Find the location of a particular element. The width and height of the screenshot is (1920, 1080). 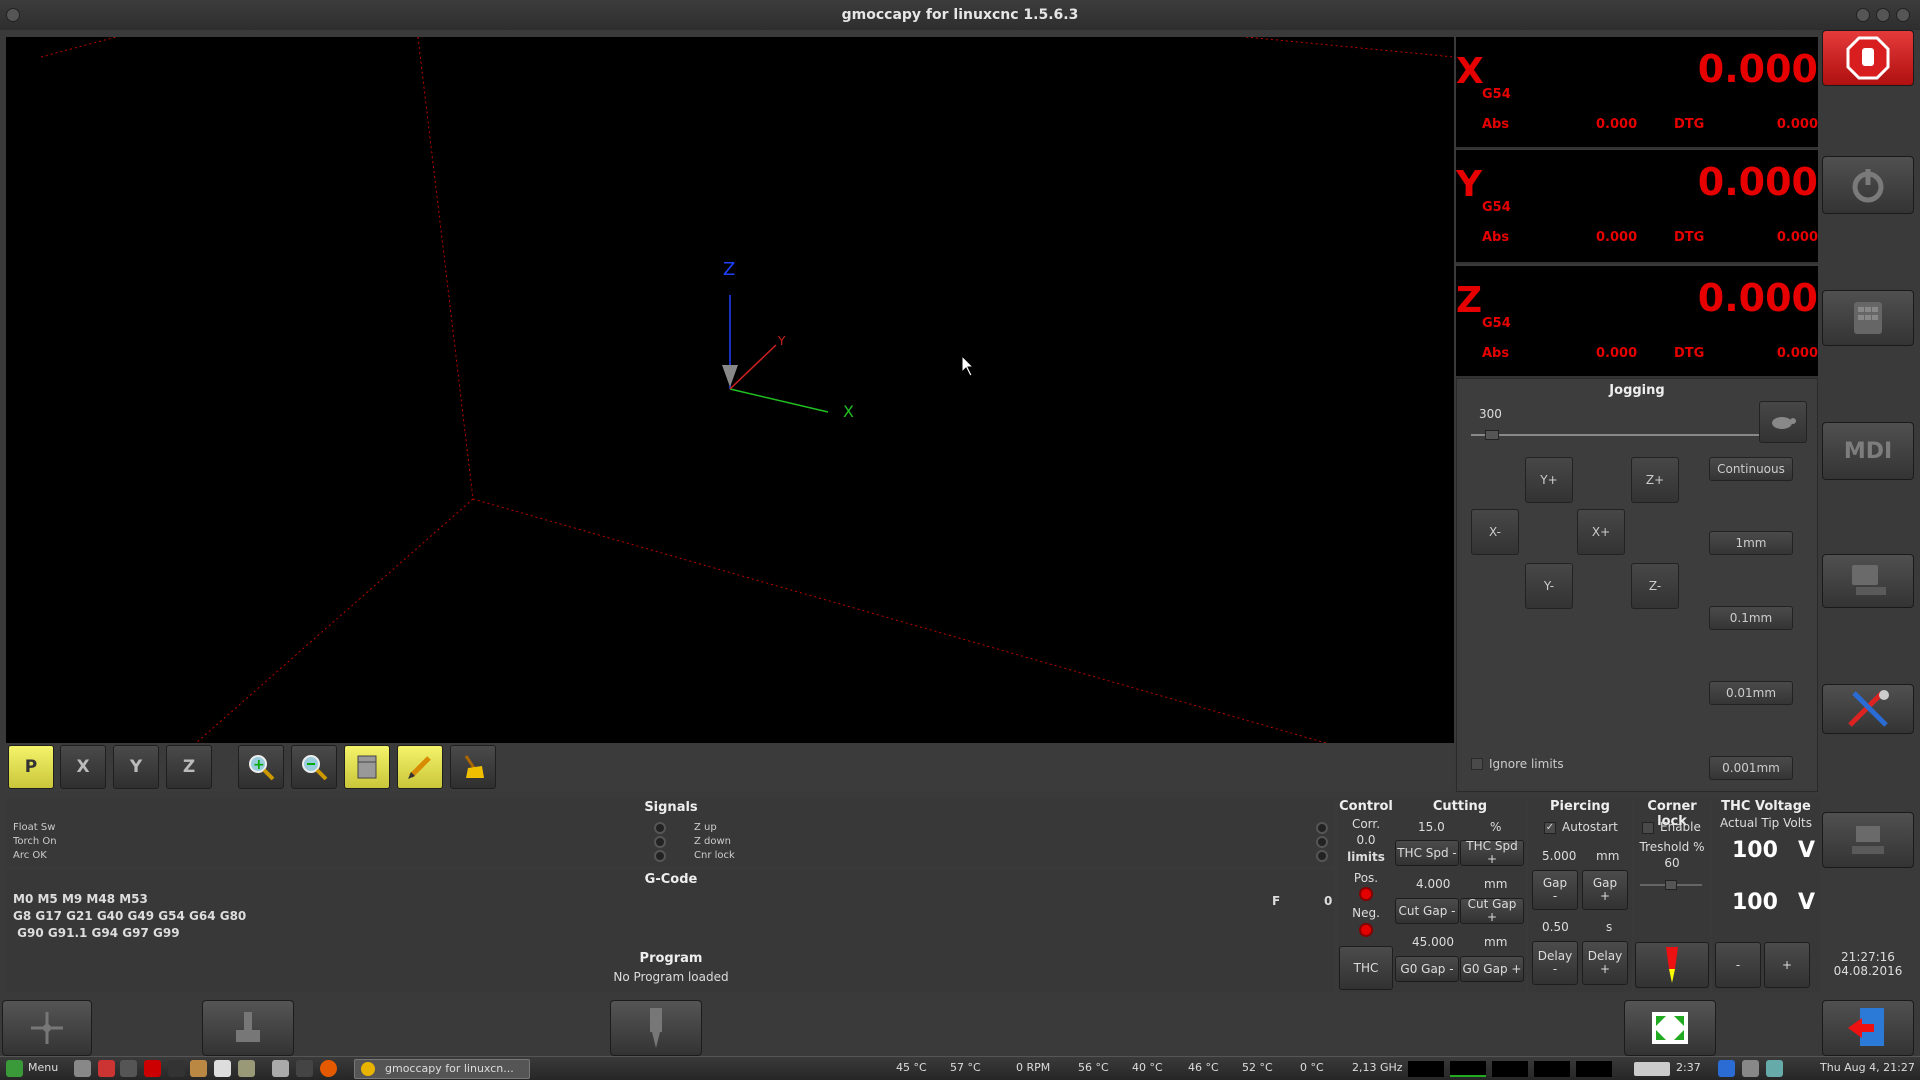

threshold-slider-knob is located at coordinates (1671, 885).